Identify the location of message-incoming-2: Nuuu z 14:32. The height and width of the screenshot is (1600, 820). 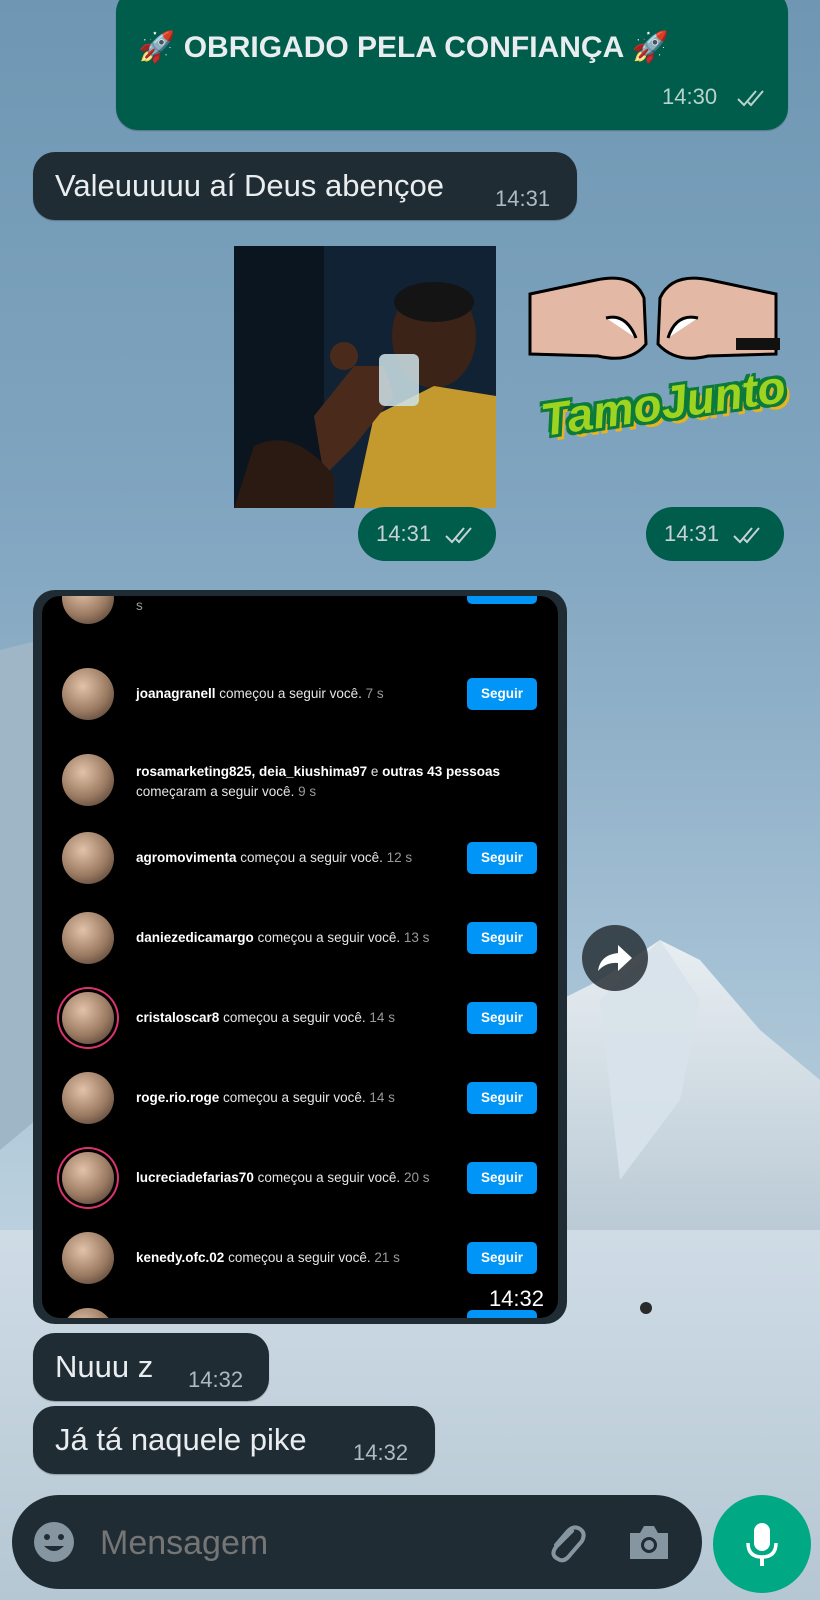
(151, 1367).